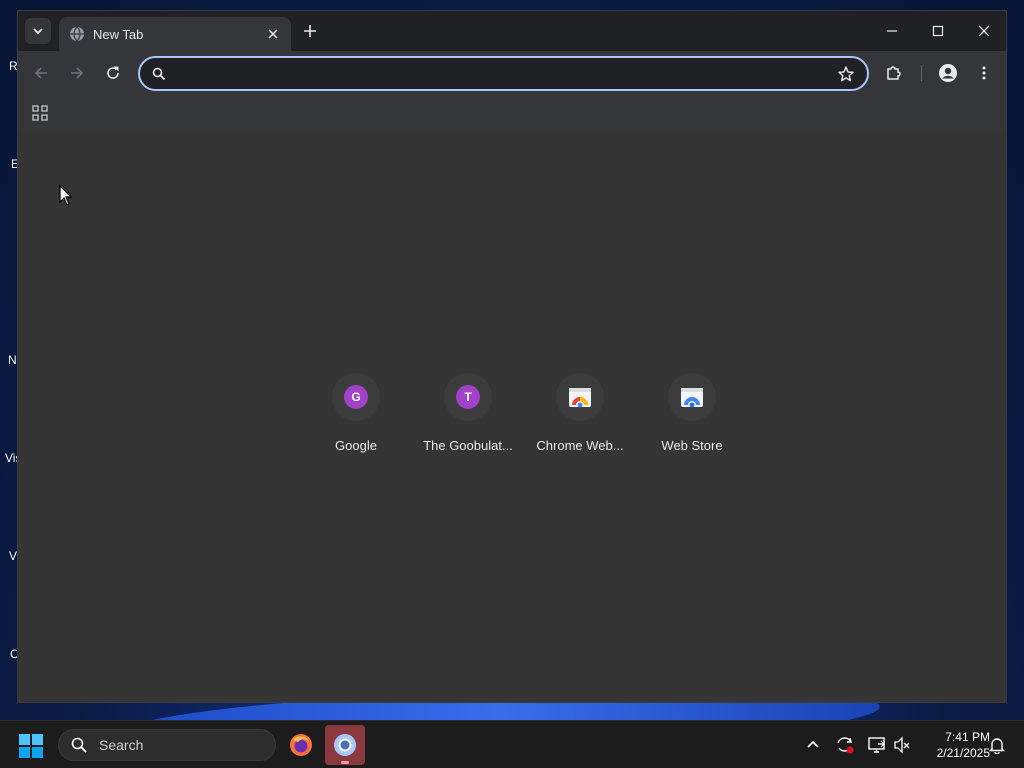 Image resolution: width=1024 pixels, height=768 pixels. I want to click on puzzle-icon, so click(894, 73).